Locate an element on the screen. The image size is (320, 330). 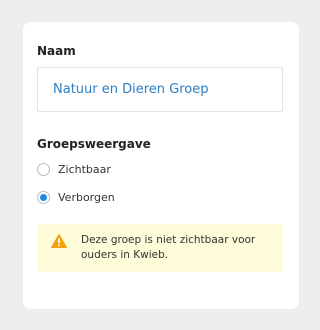
radio-hidden is located at coordinates (43, 197).